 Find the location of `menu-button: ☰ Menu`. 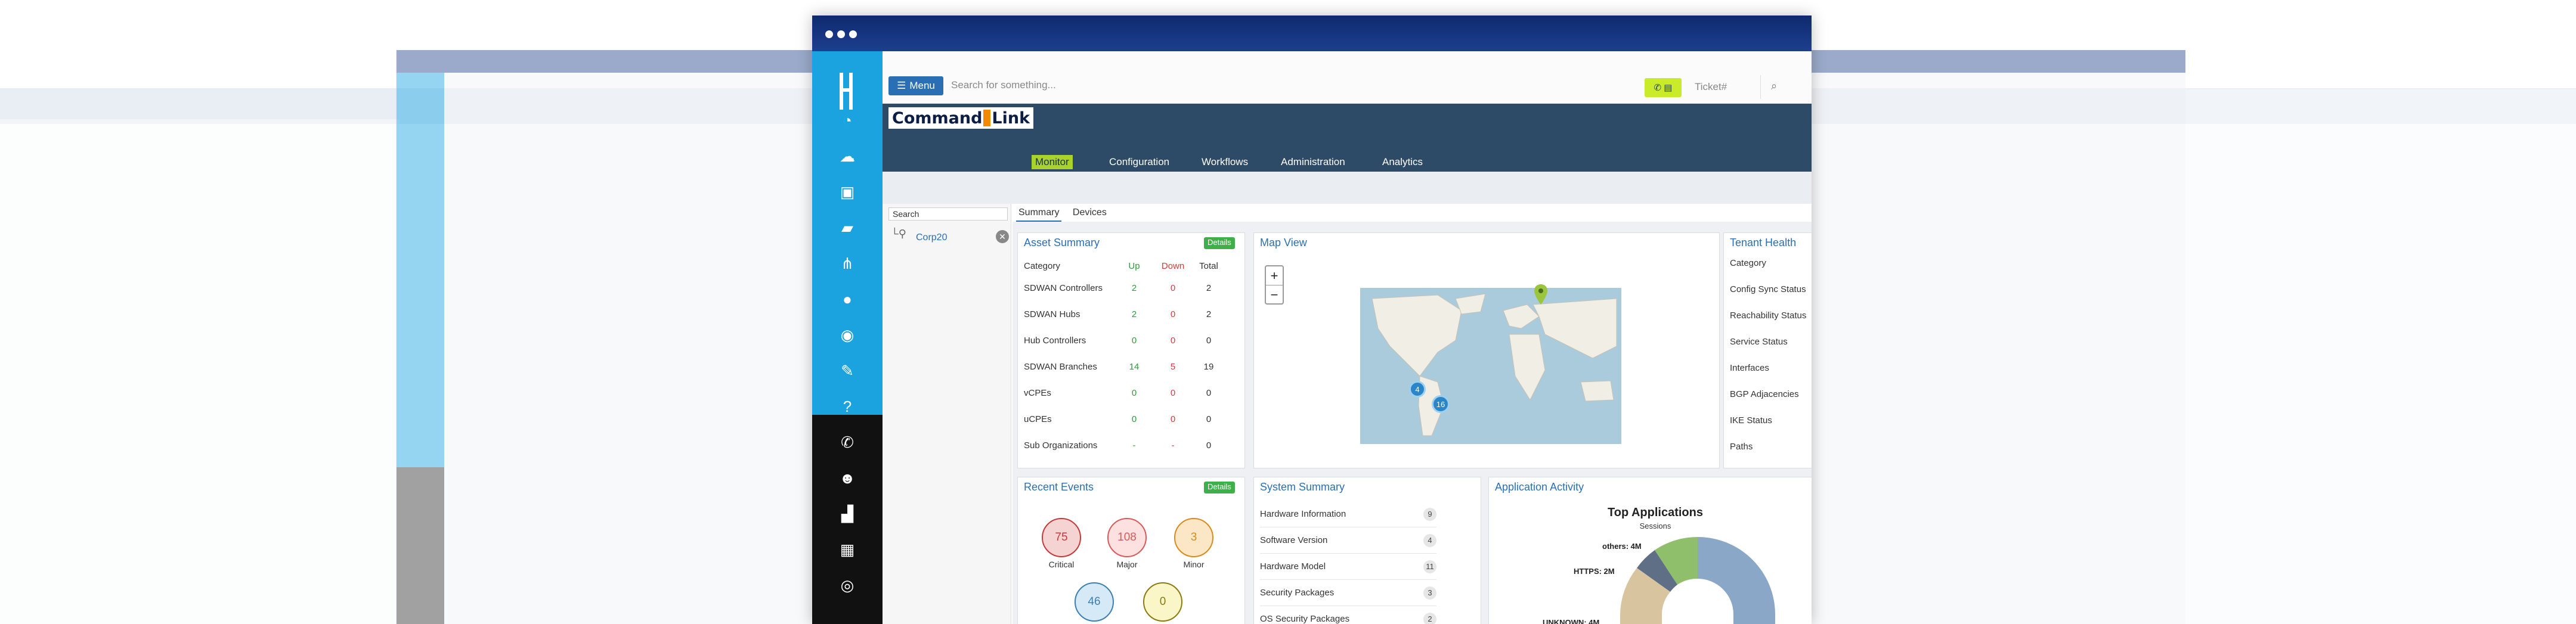

menu-button: ☰ Menu is located at coordinates (915, 85).